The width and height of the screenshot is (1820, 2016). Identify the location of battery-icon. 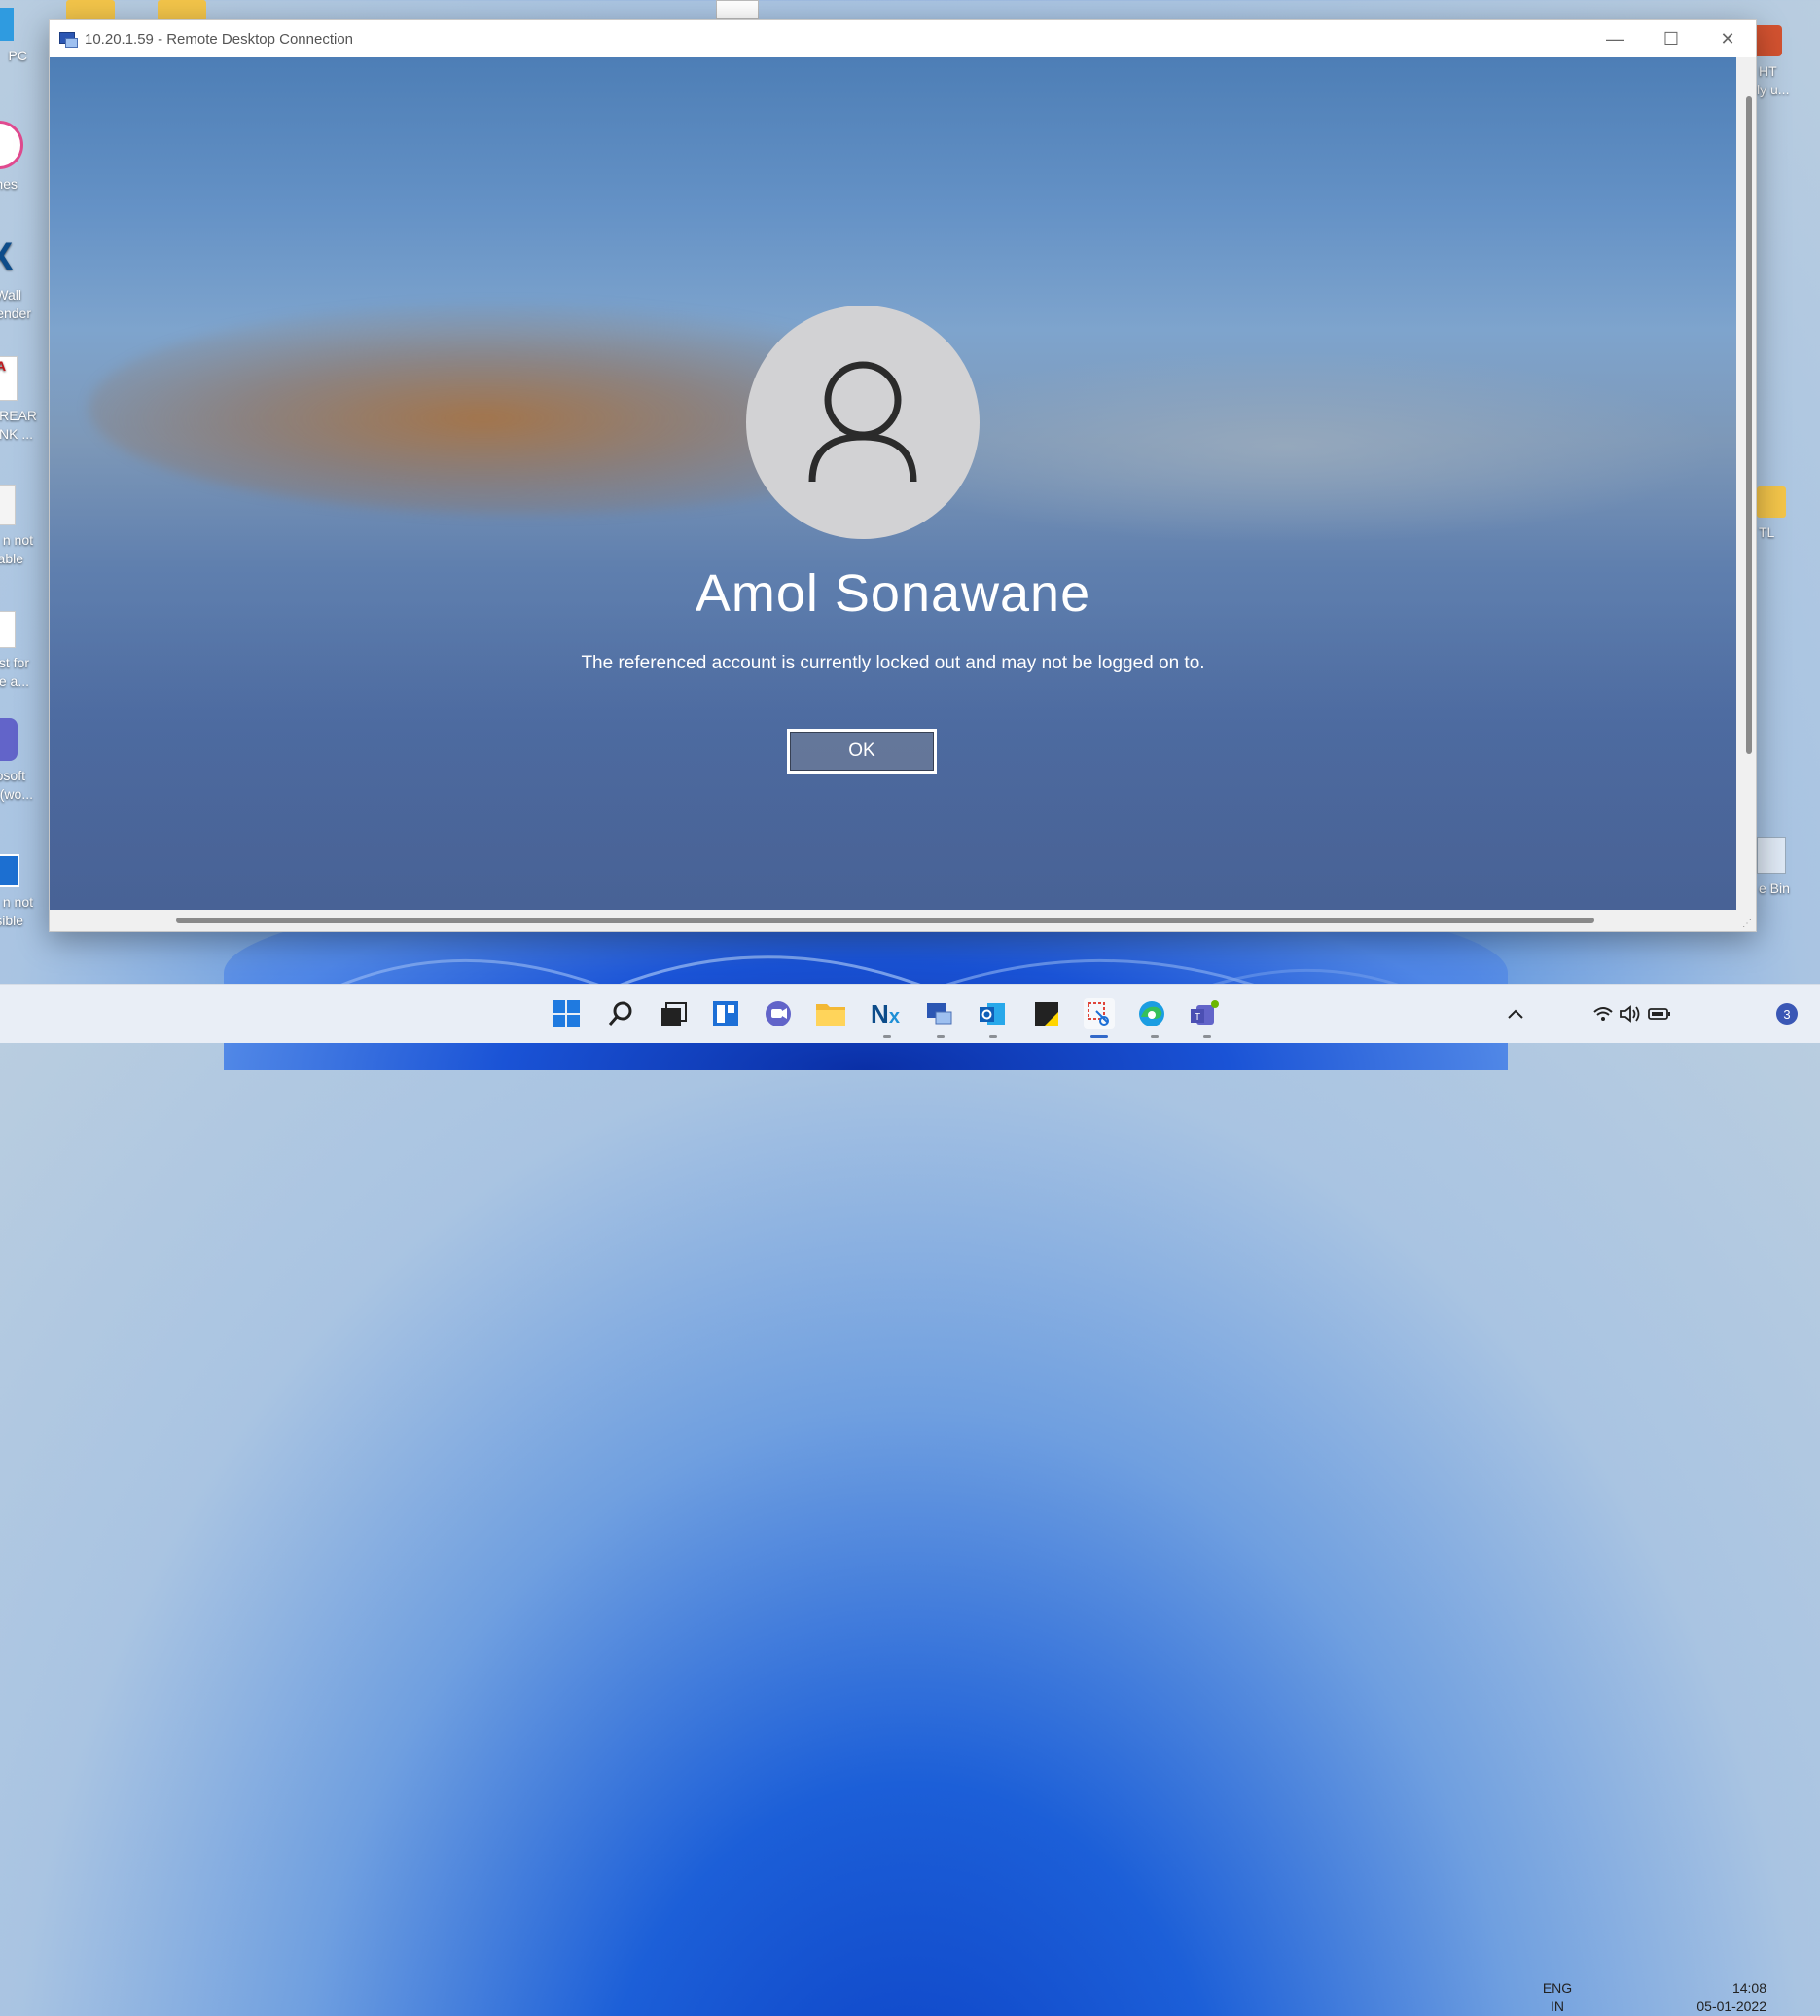
(1659, 1013).